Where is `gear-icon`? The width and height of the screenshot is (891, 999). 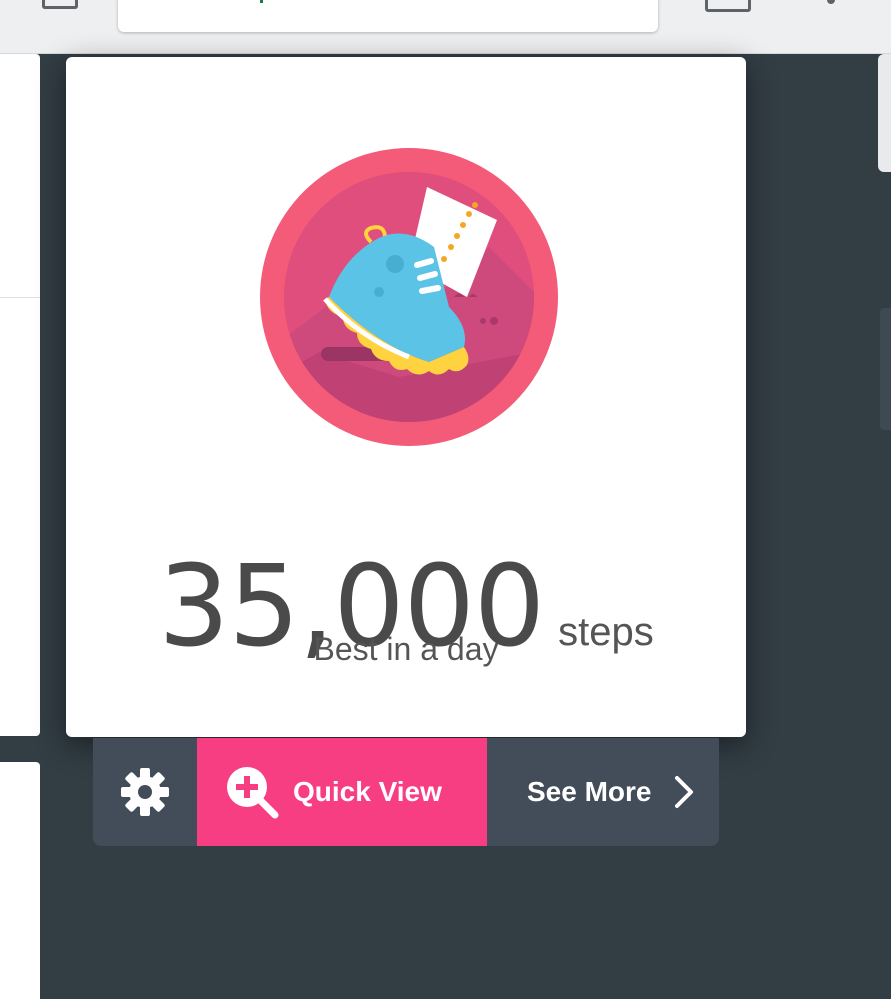
gear-icon is located at coordinates (145, 792).